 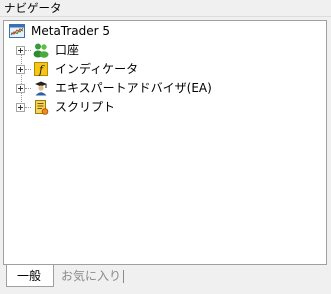 I want to click on tab-label: お気に入り, so click(x=91, y=276).